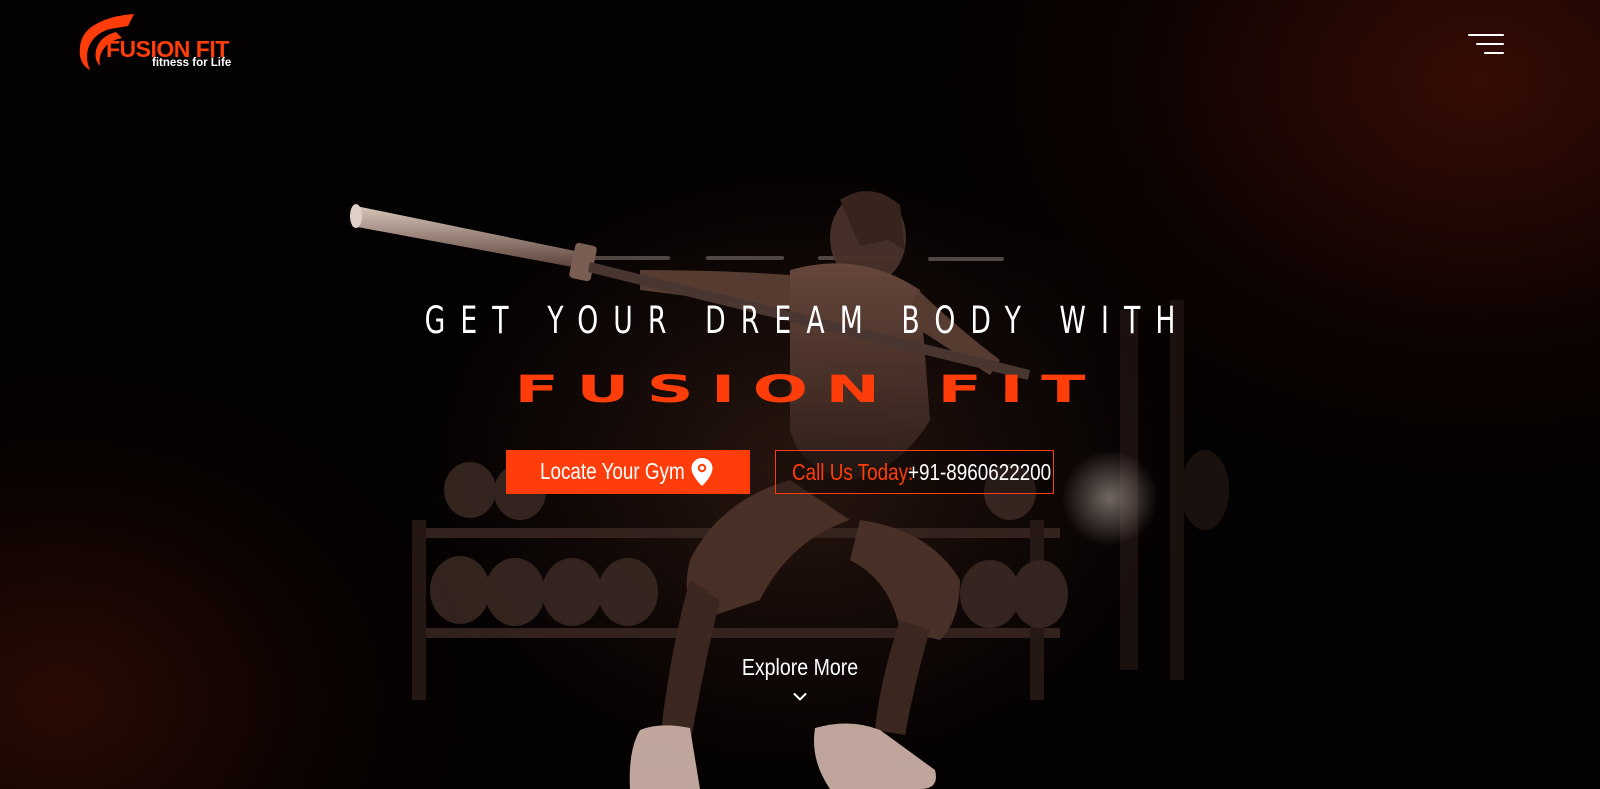 This screenshot has height=789, width=1600. What do you see at coordinates (800, 683) in the screenshot?
I see `explore-more-link: Explore More` at bounding box center [800, 683].